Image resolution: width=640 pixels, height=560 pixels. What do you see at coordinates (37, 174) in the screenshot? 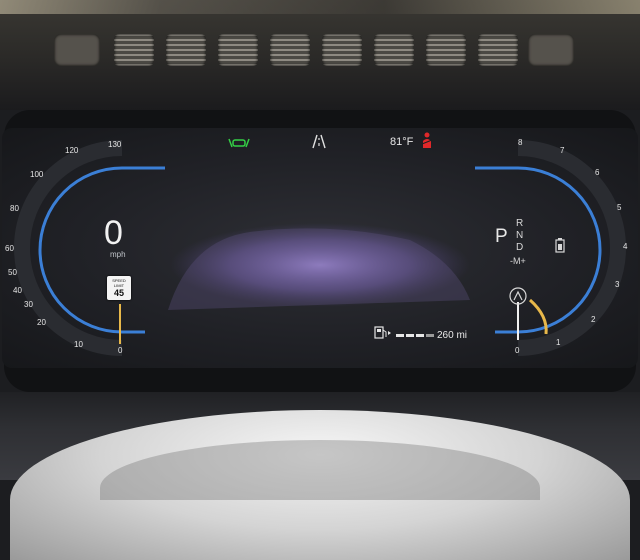
I see `speed-tick: 100` at bounding box center [37, 174].